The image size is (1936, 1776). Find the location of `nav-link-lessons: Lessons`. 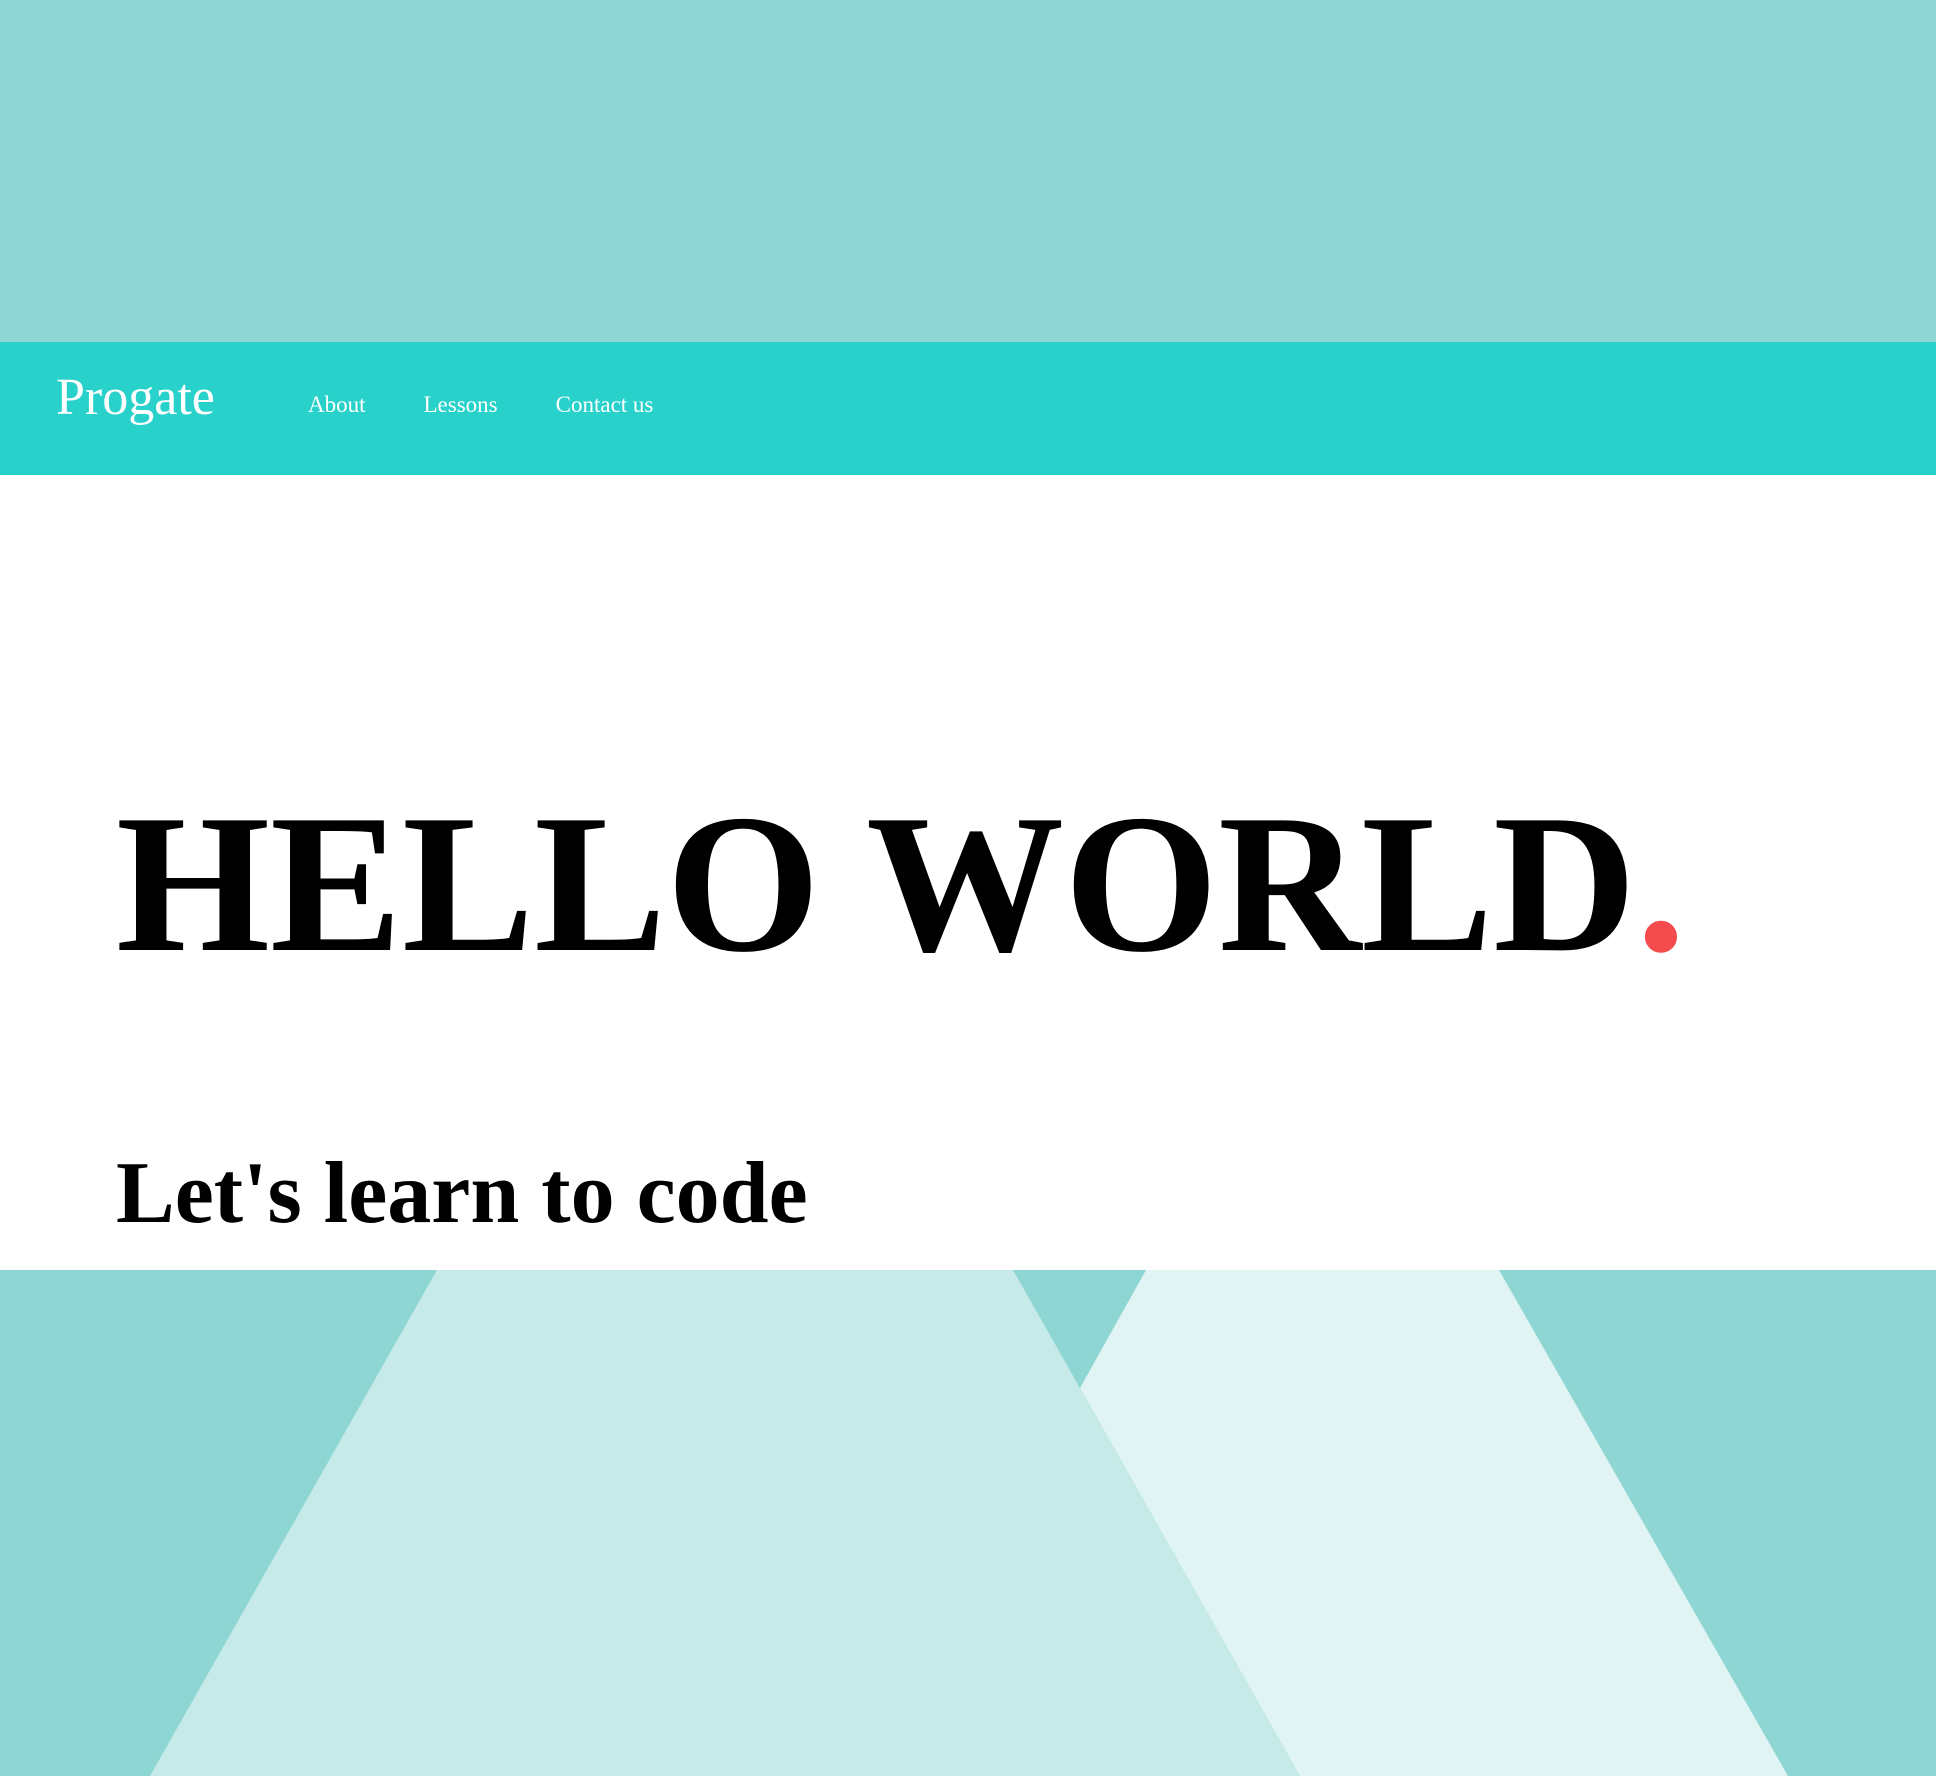

nav-link-lessons: Lessons is located at coordinates (461, 404).